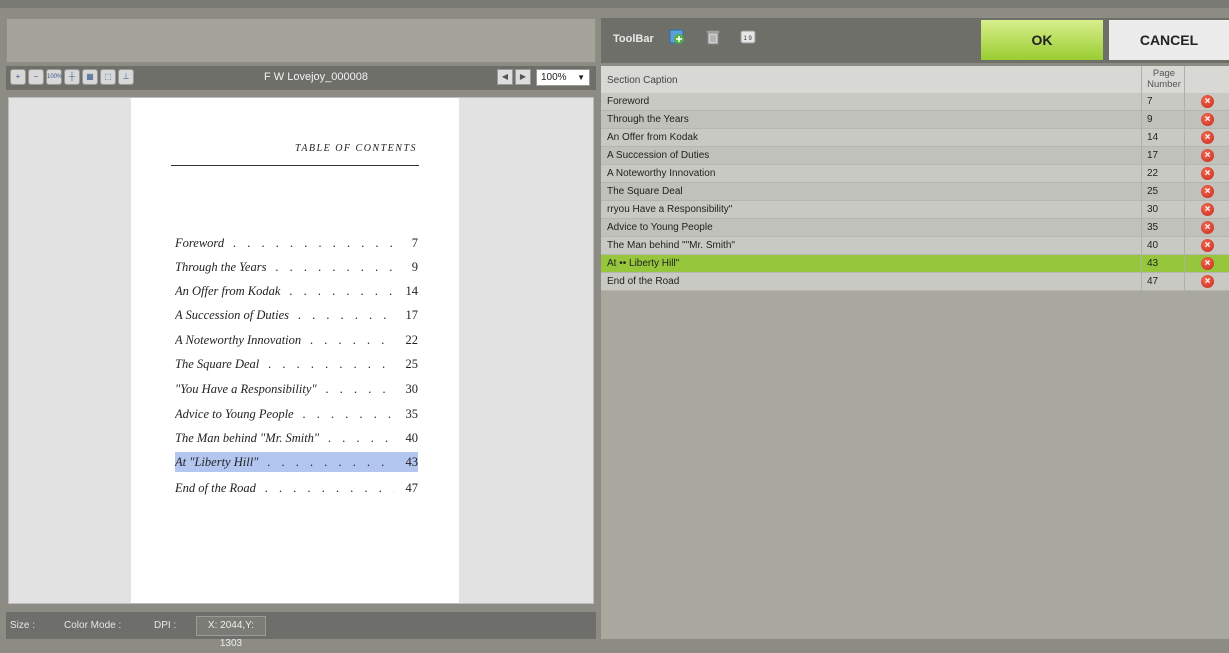 This screenshot has width=1229, height=653. I want to click on row-page-number: 9, so click(1150, 119).